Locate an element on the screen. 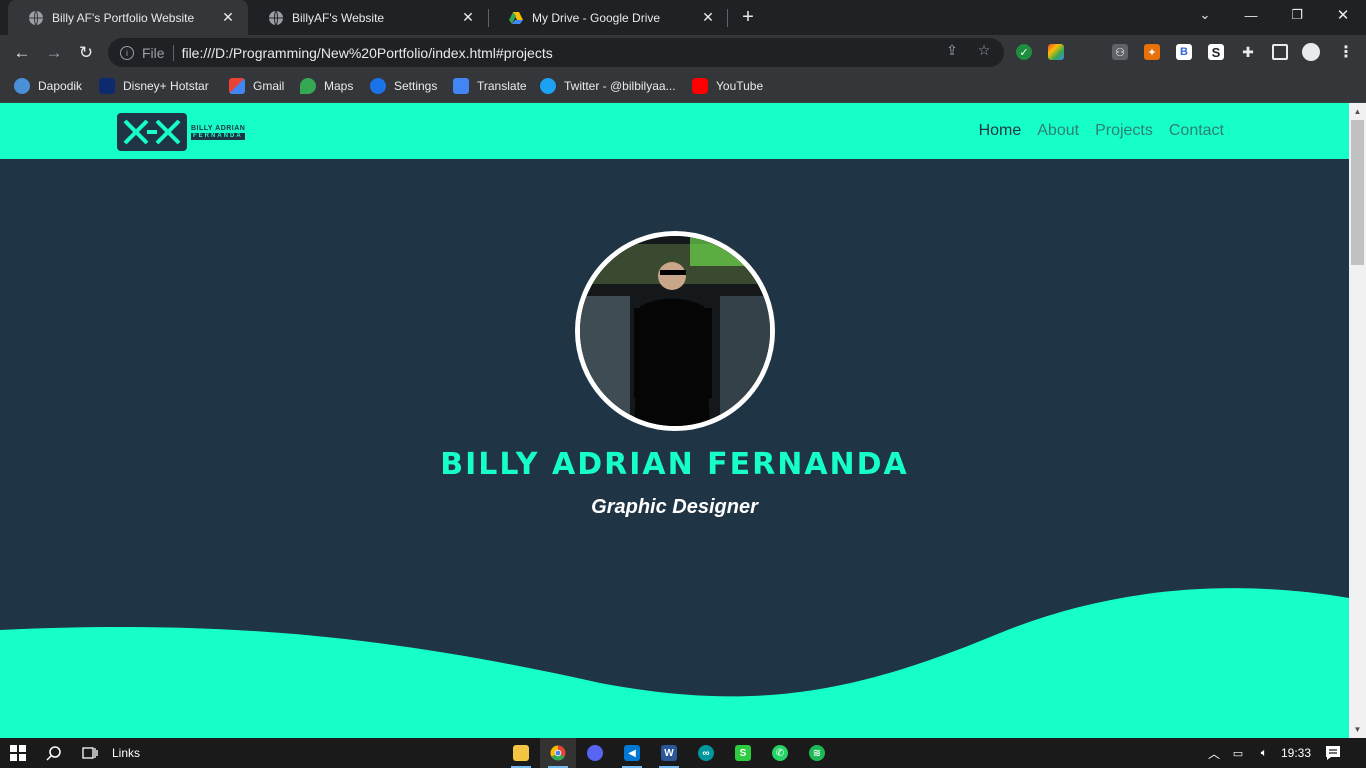  profile-photo is located at coordinates (675, 331).